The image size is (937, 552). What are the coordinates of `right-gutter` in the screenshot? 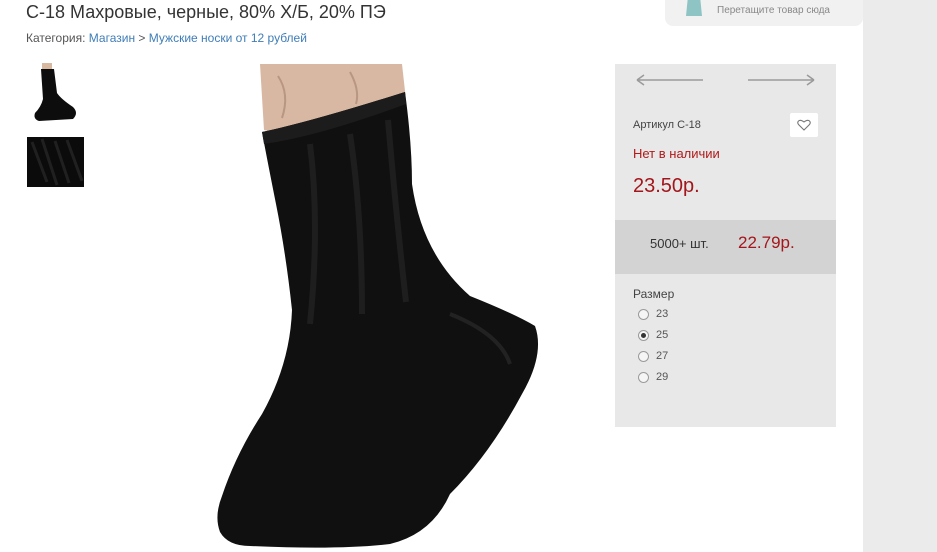 It's located at (900, 276).